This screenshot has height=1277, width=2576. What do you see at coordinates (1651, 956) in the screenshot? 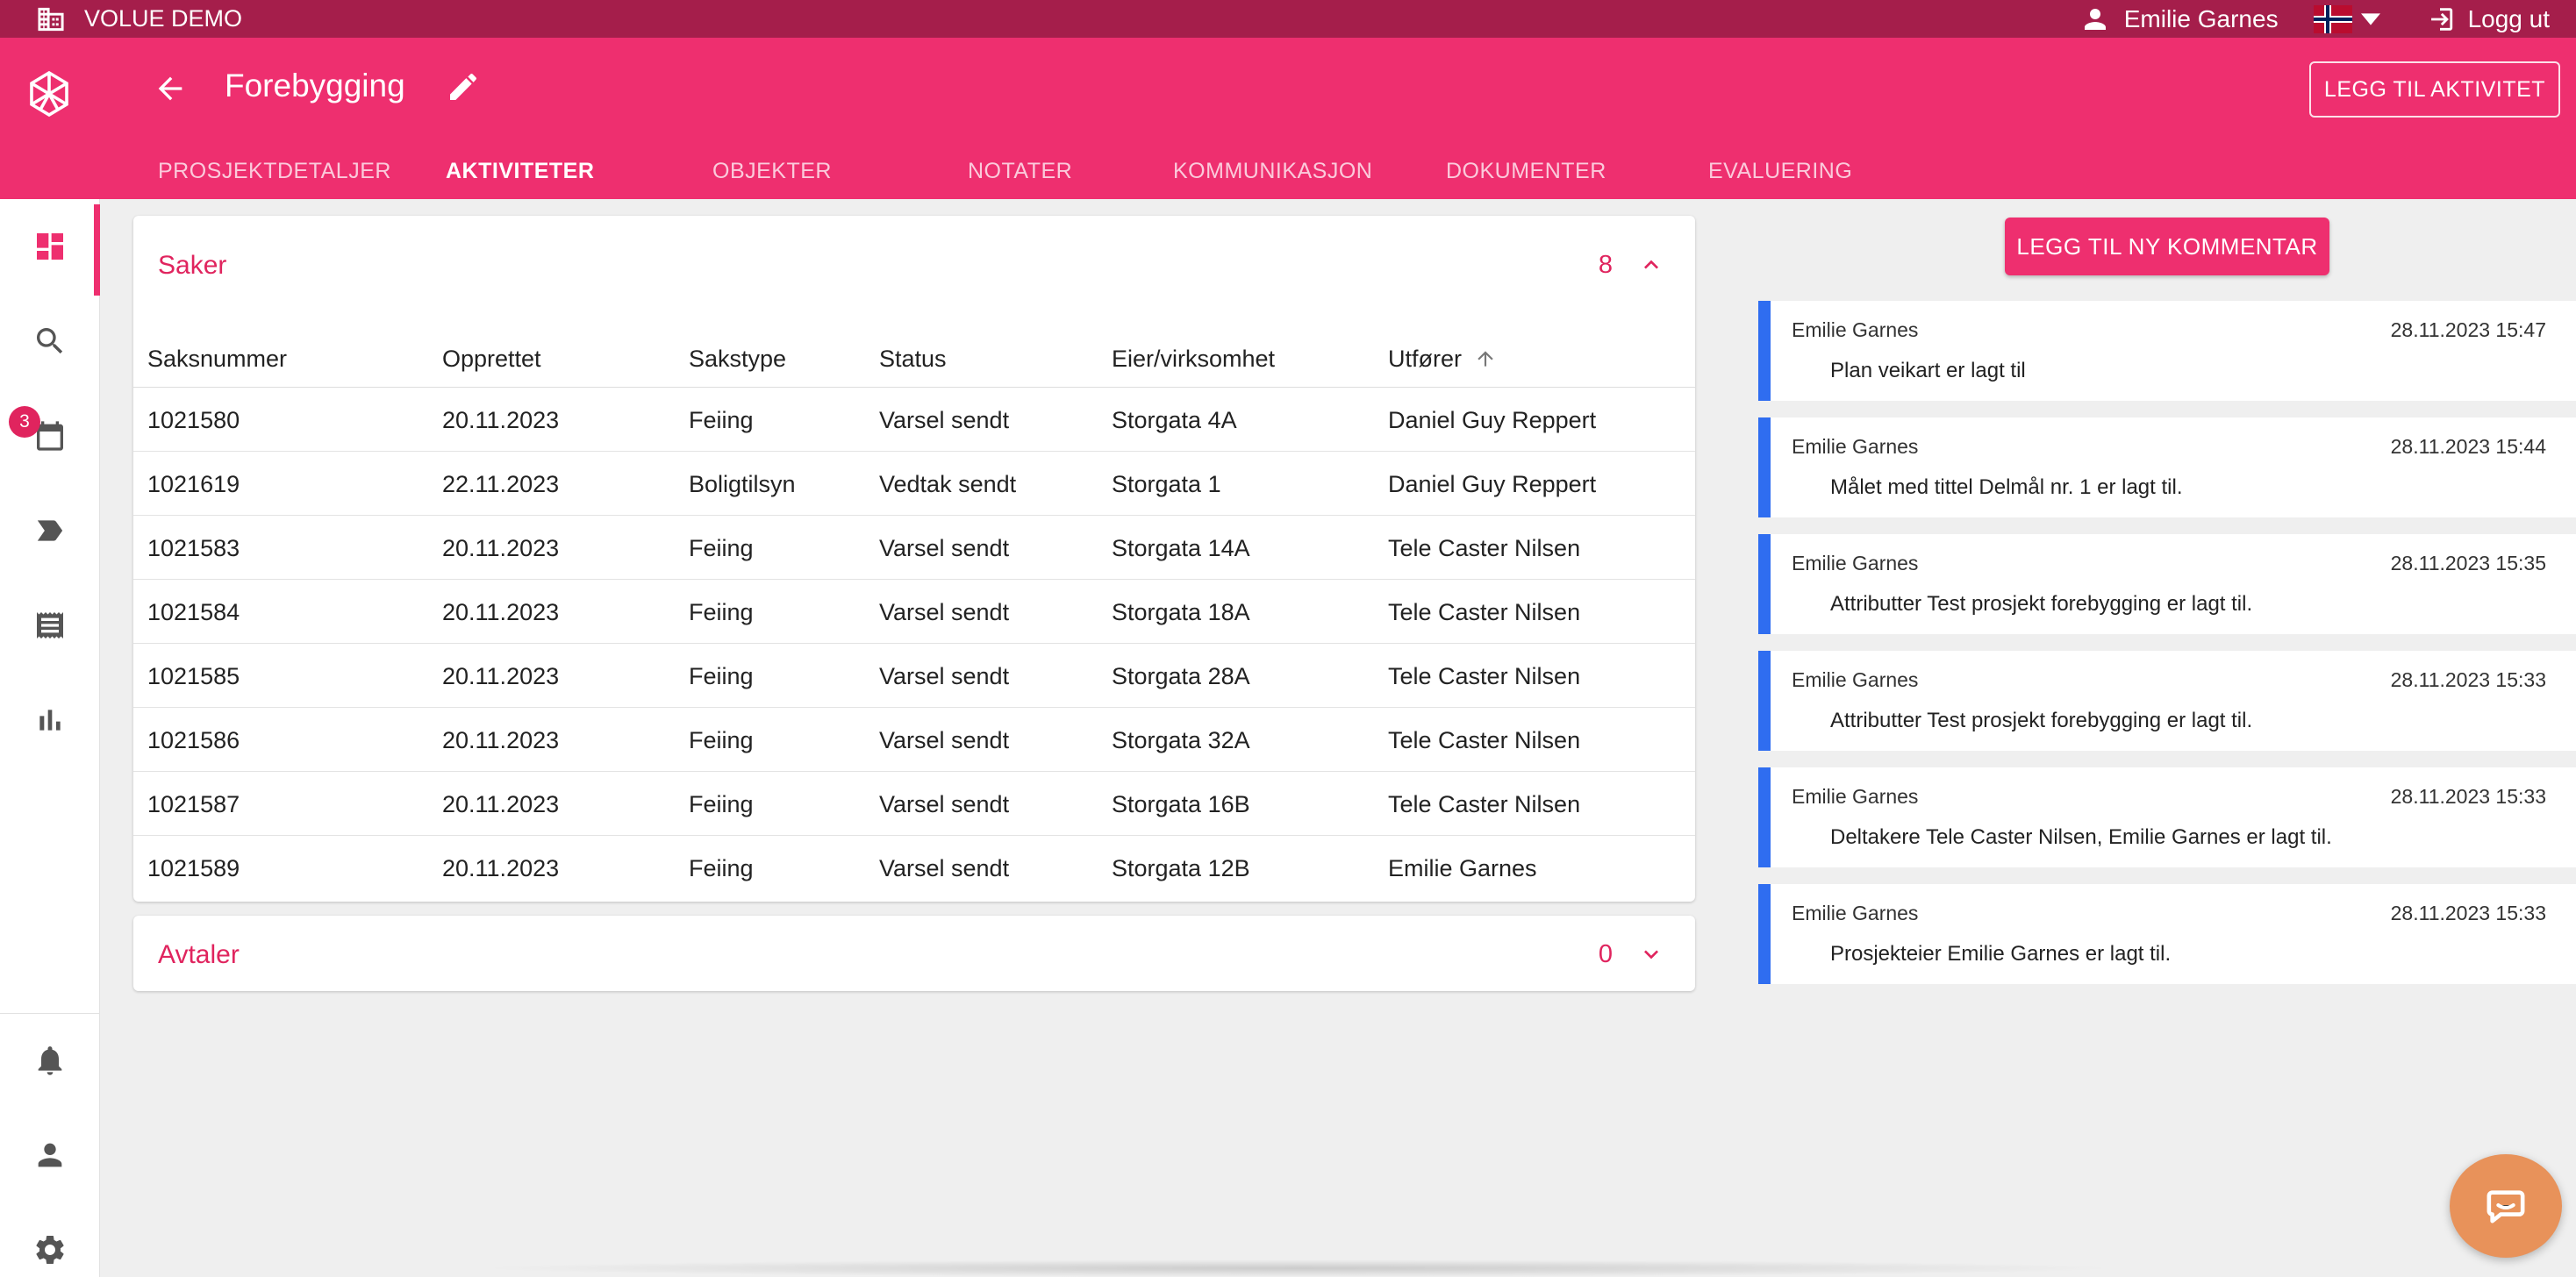
I see `avtaler-expand-button` at bounding box center [1651, 956].